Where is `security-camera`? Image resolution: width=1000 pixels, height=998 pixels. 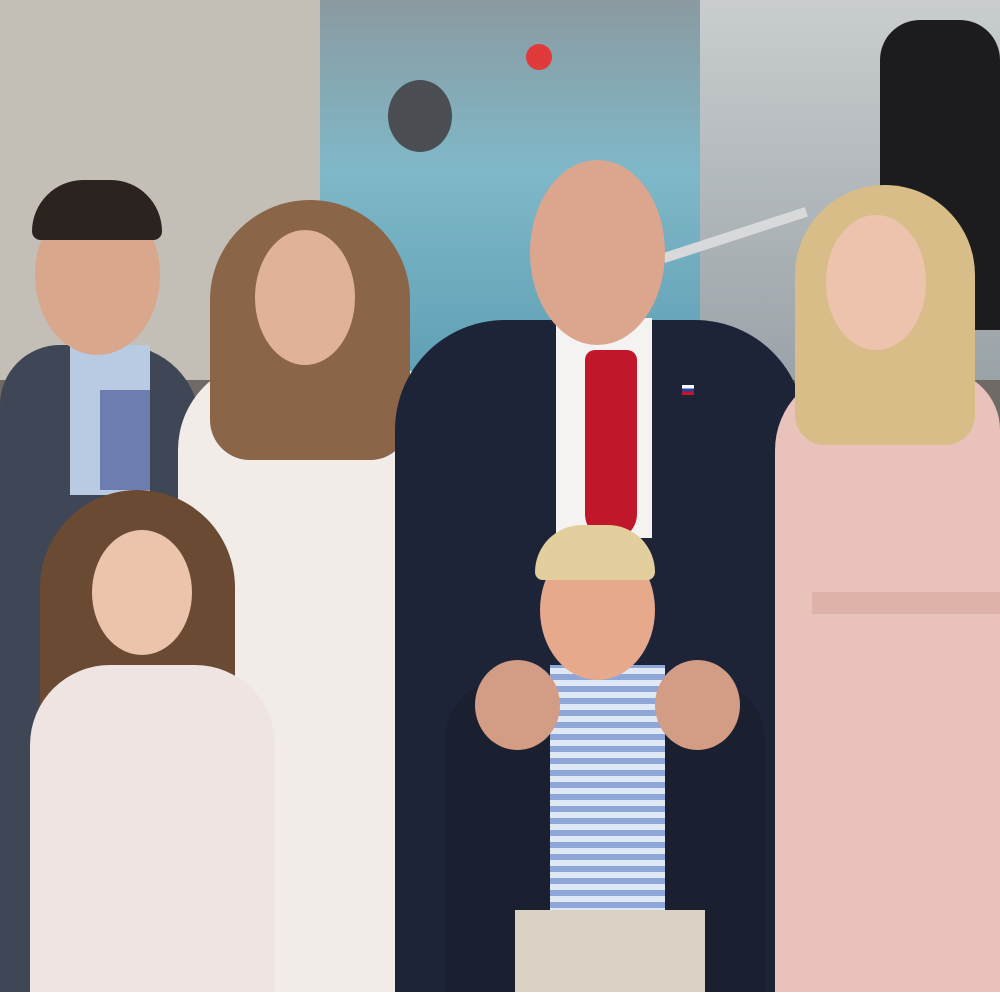 security-camera is located at coordinates (420, 116).